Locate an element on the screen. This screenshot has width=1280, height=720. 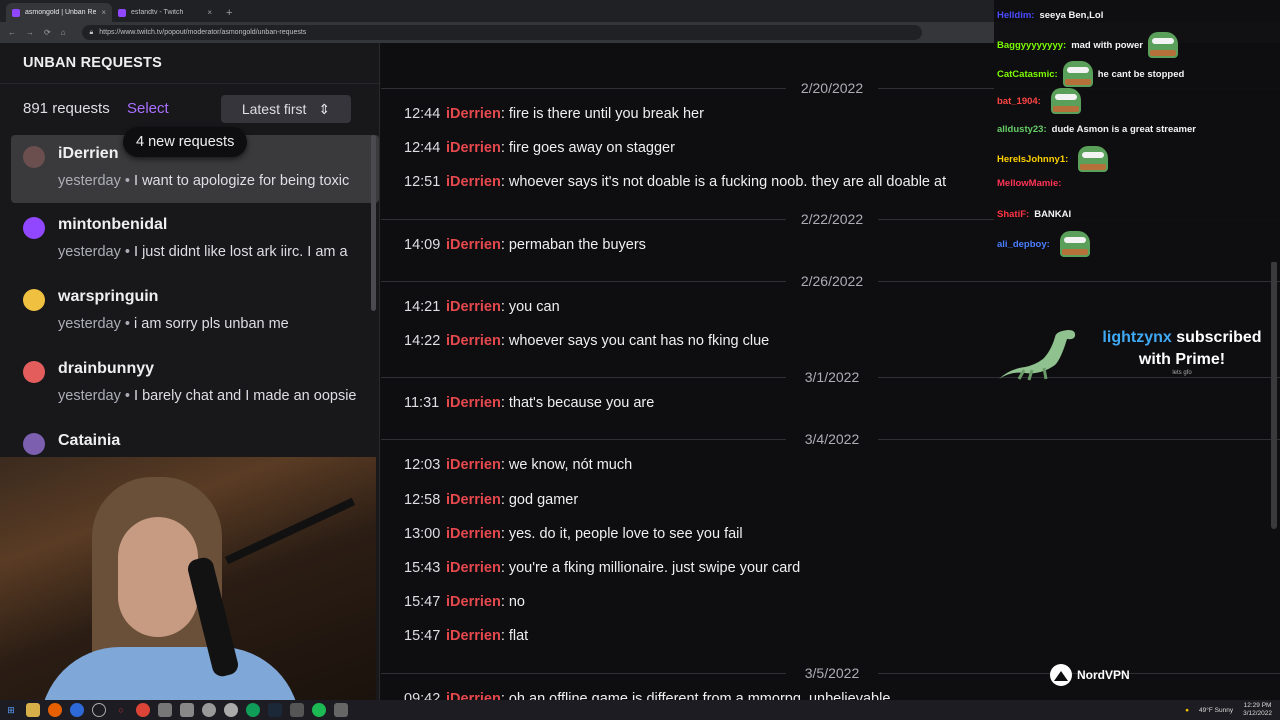
chat-message: 14:21 iDerrien: you can is located at coordinates (482, 307).